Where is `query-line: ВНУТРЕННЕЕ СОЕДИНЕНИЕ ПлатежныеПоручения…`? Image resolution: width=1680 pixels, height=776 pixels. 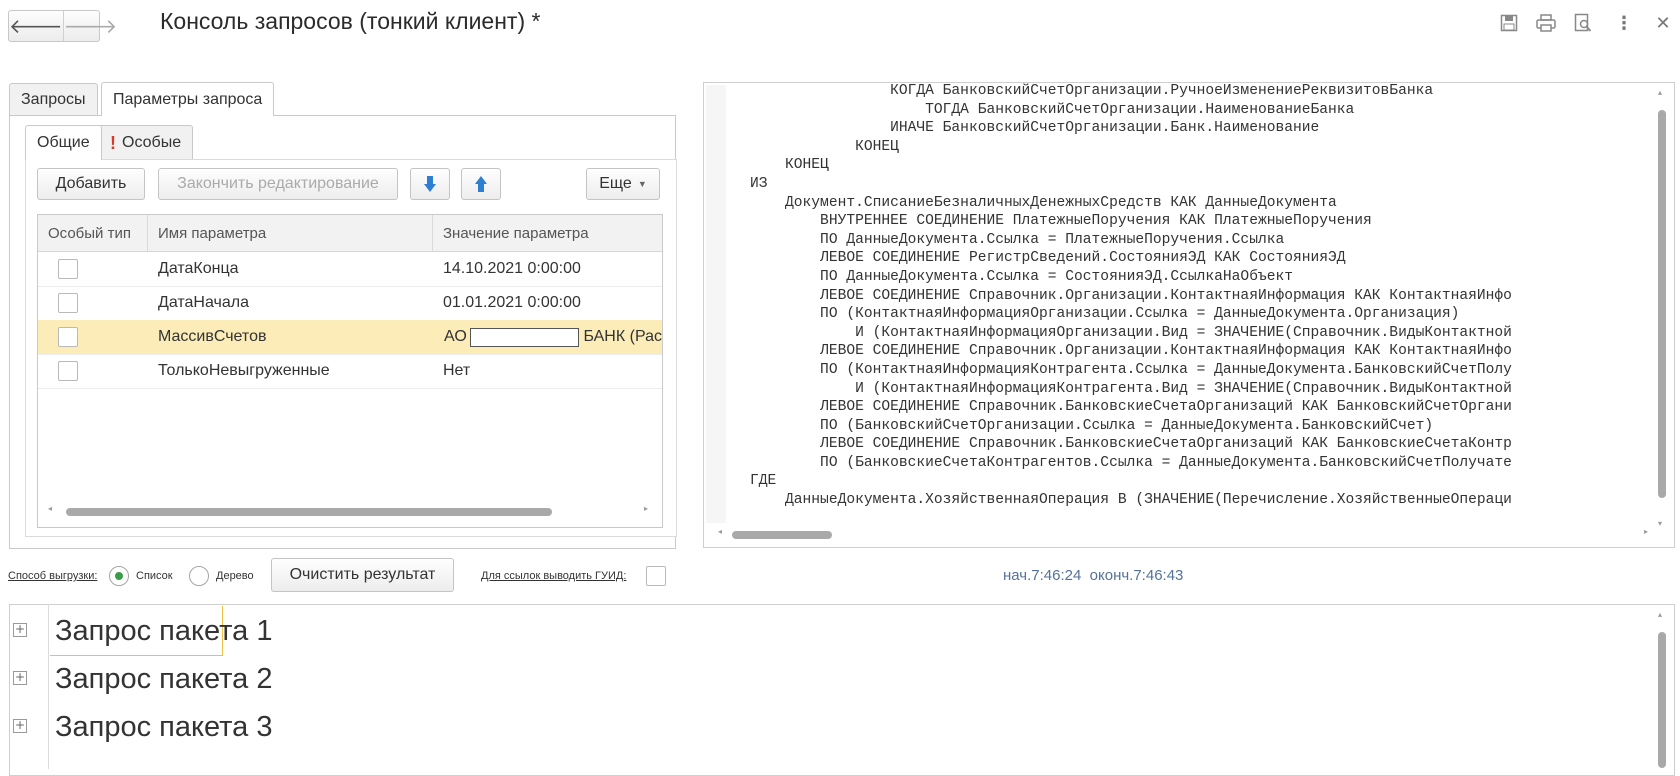 query-line: ВНУТРЕННЕЕ СОЕДИНЕНИЕ ПлатежныеПоручения… is located at coordinates (1061, 221).